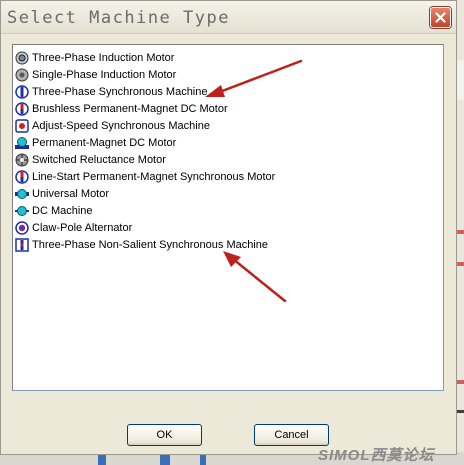 The width and height of the screenshot is (464, 465). What do you see at coordinates (130, 108) in the screenshot?
I see `list-item-label: Brushless Permanent-Magnet DC Motor` at bounding box center [130, 108].